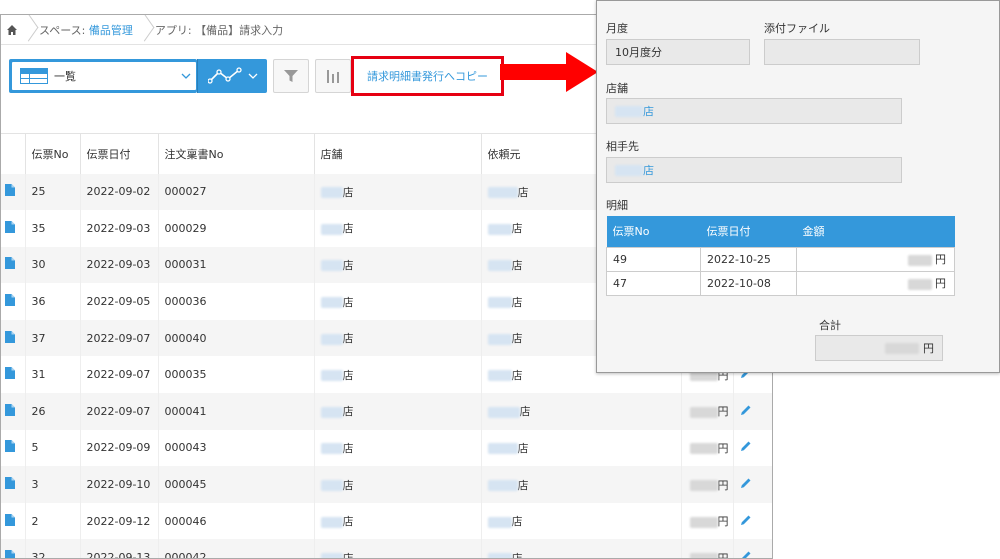 The image size is (1000, 559). What do you see at coordinates (34, 76) in the screenshot?
I see `table-view-icon` at bounding box center [34, 76].